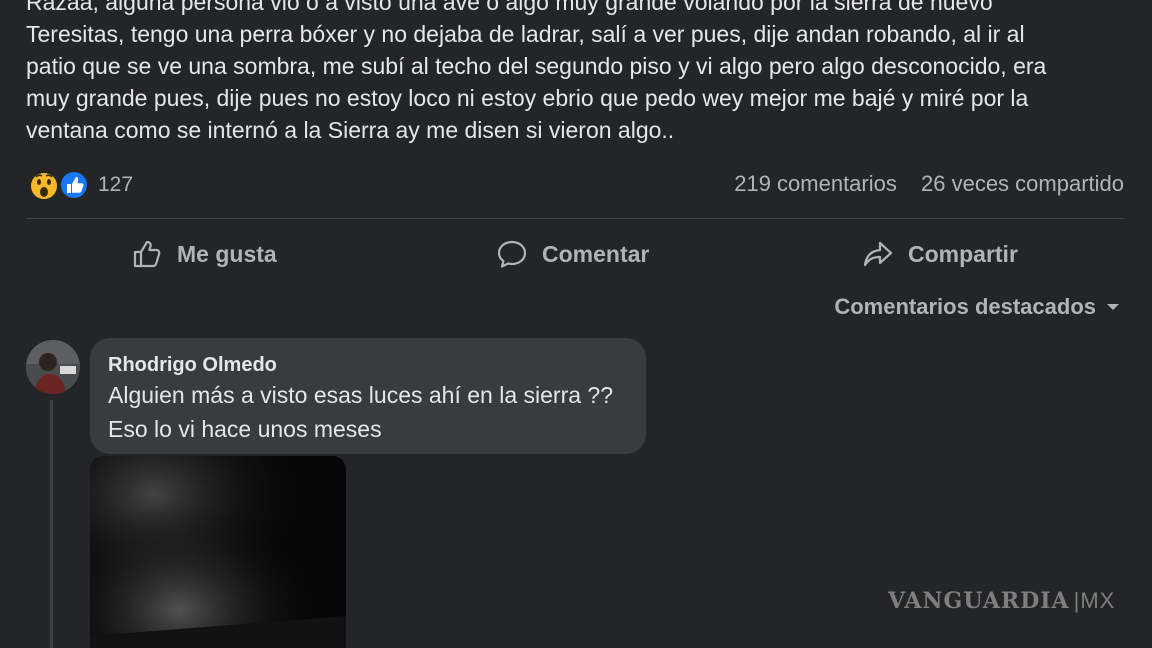  Describe the element at coordinates (1113, 307) in the screenshot. I see `caret-down-icon` at that location.